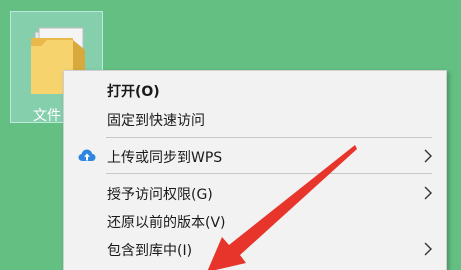 The image size is (461, 270). I want to click on cloud-upload-icon, so click(87, 155).